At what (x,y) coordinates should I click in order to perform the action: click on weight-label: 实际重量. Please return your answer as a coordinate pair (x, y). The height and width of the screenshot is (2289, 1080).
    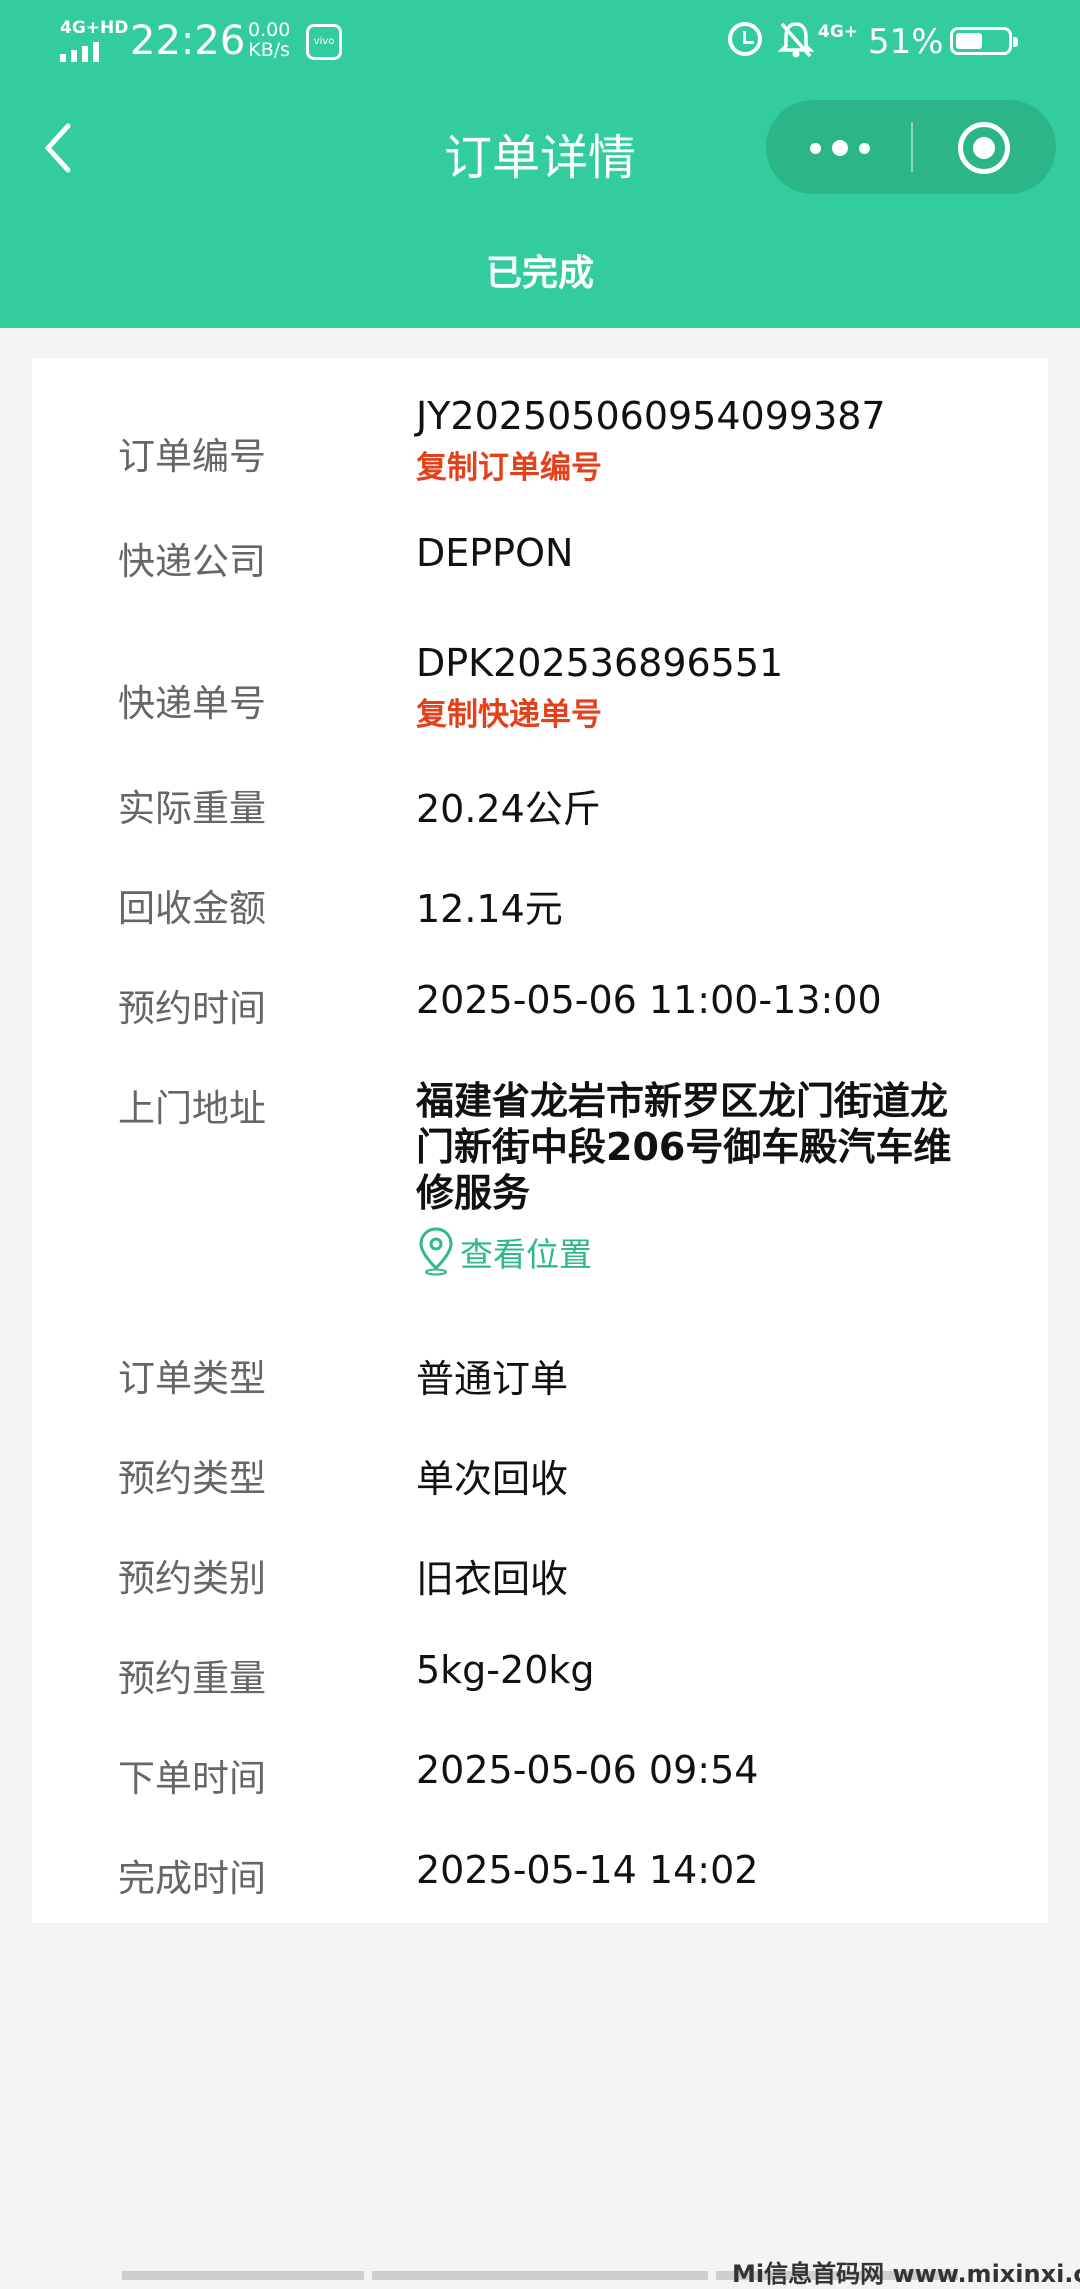
    Looking at the image, I should click on (192, 808).